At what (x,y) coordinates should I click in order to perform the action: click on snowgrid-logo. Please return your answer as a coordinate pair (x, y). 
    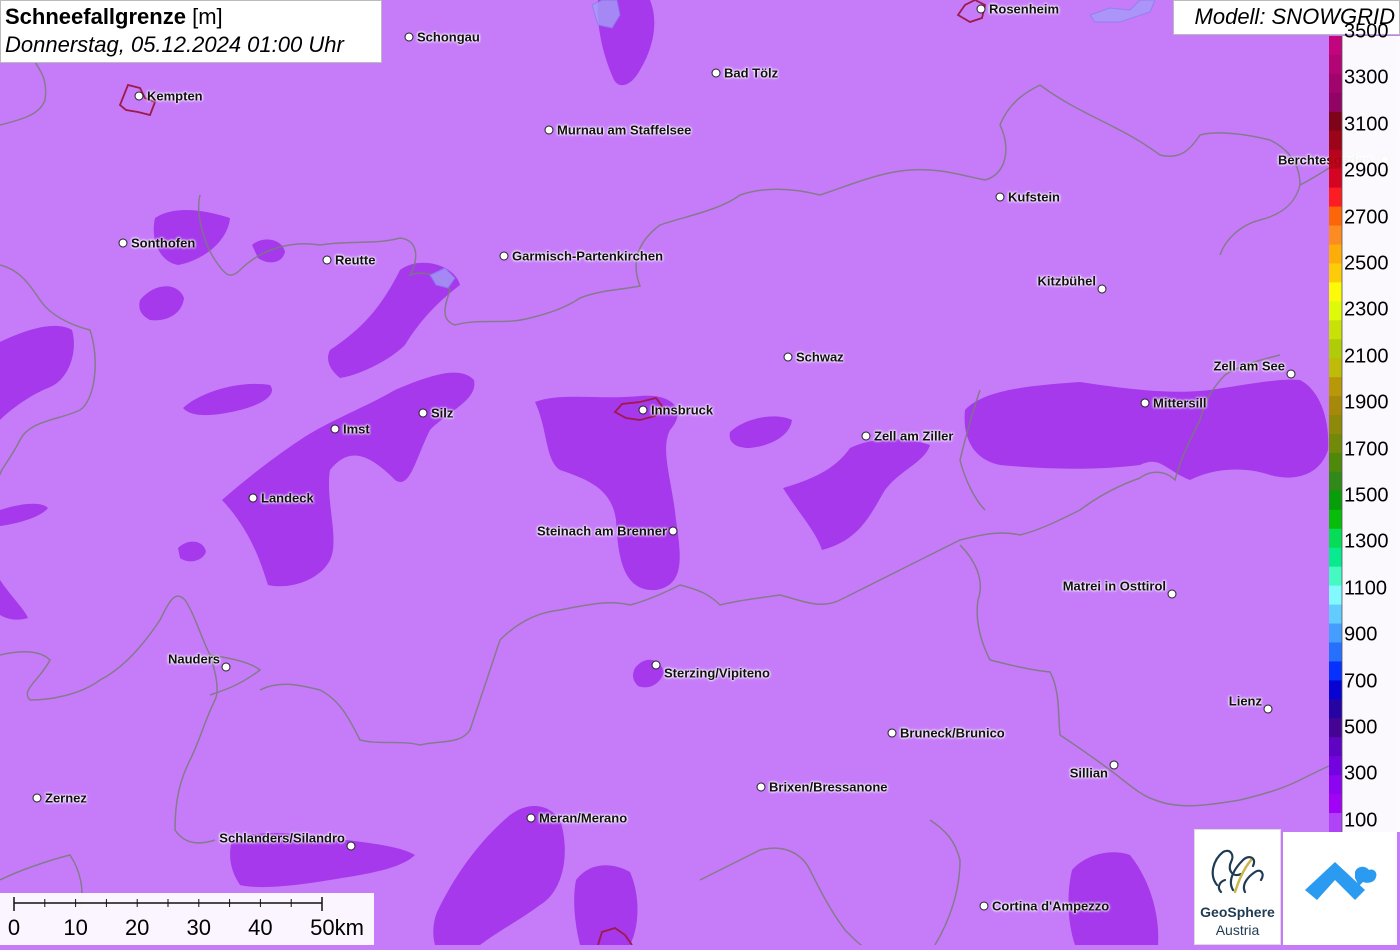
    Looking at the image, I should click on (1340, 888).